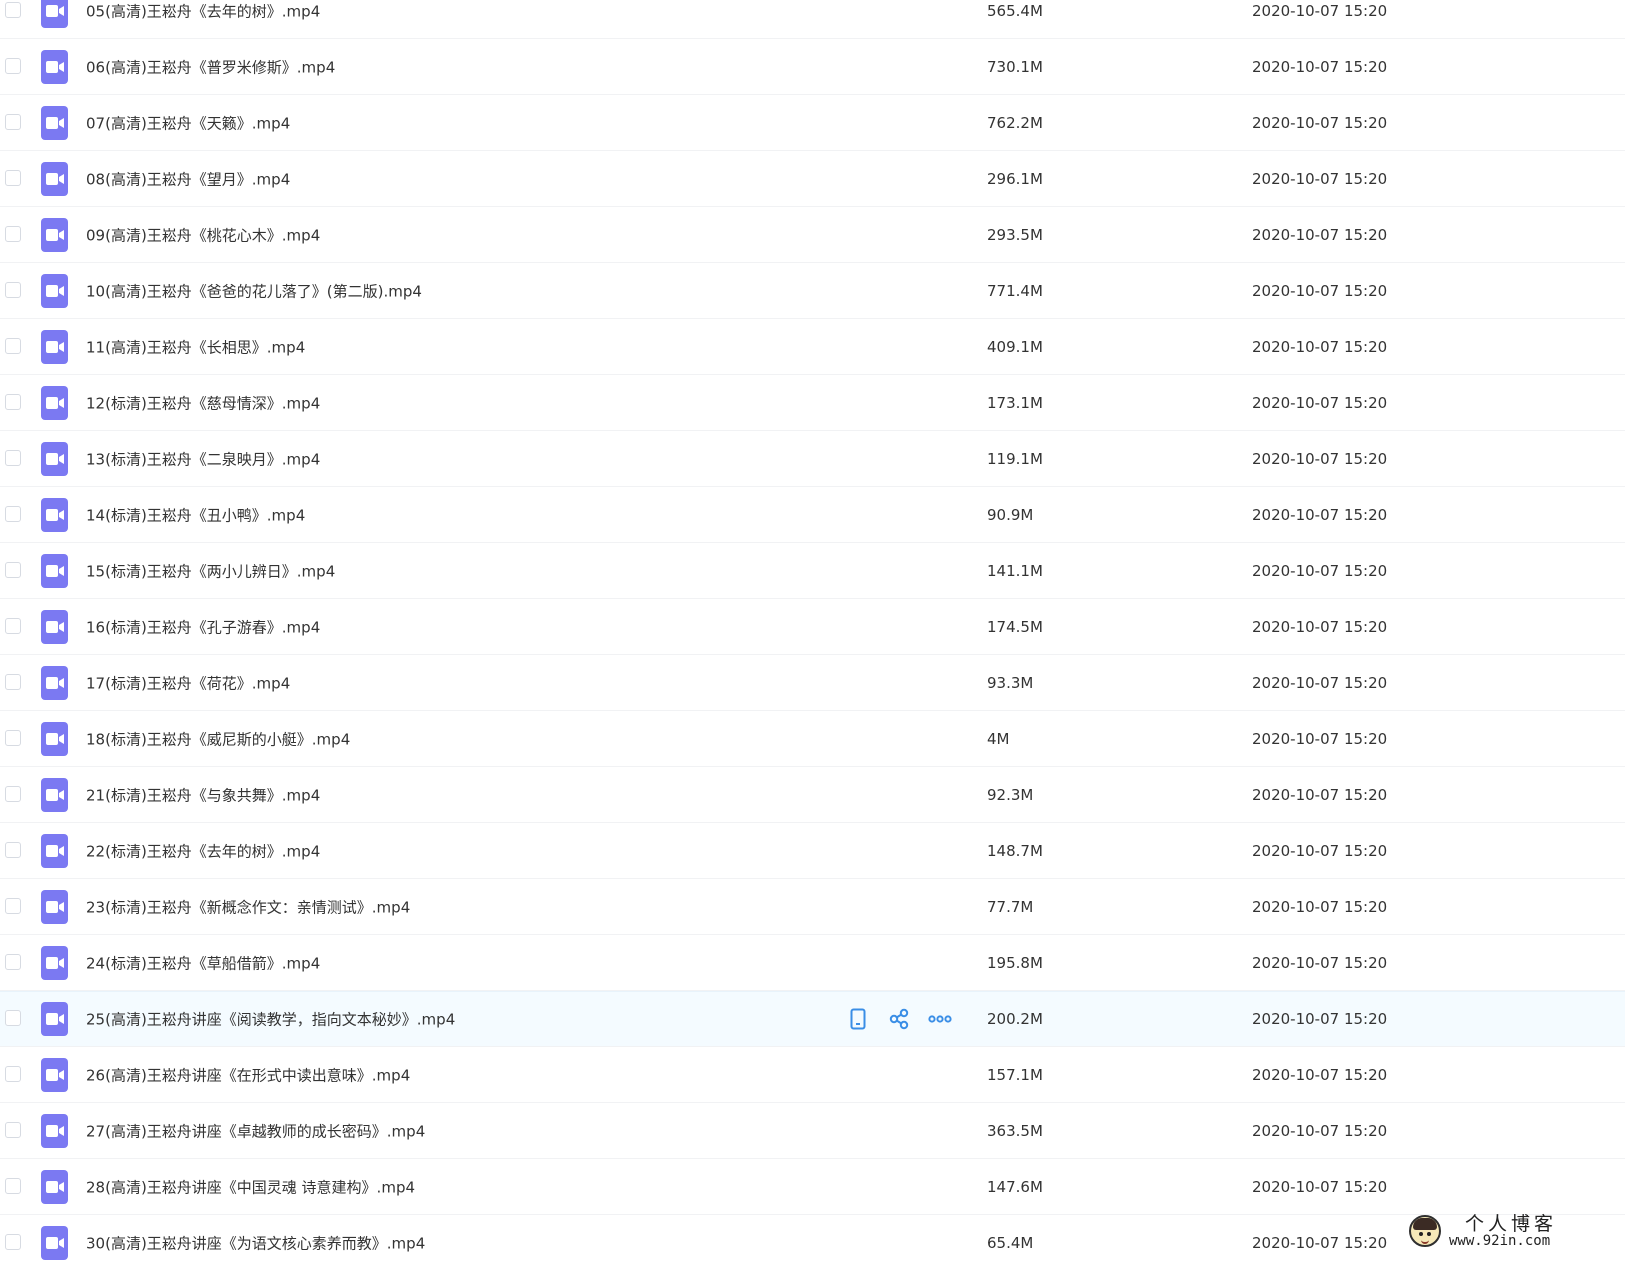 The height and width of the screenshot is (1261, 1625). Describe the element at coordinates (203, 794) in the screenshot. I see `file-name: 21(标清)王崧舟《与象共舞》.mp4` at that location.